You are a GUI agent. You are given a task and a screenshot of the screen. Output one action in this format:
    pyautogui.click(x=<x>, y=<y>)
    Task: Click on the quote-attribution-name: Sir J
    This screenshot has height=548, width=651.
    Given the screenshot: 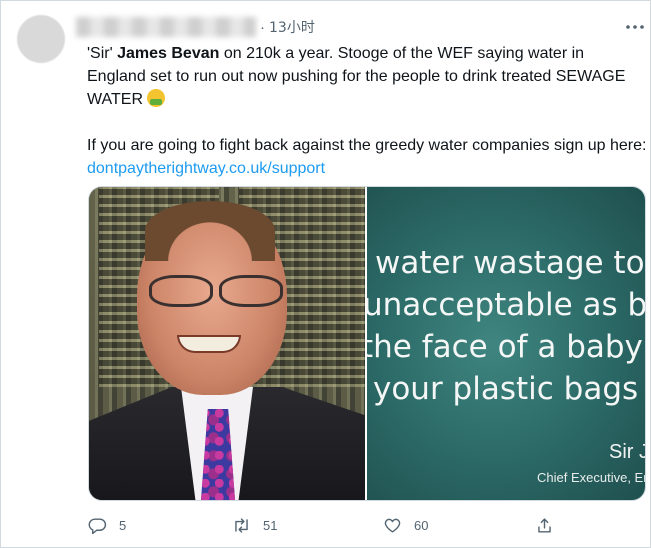 What is the action you would take?
    pyautogui.click(x=627, y=452)
    